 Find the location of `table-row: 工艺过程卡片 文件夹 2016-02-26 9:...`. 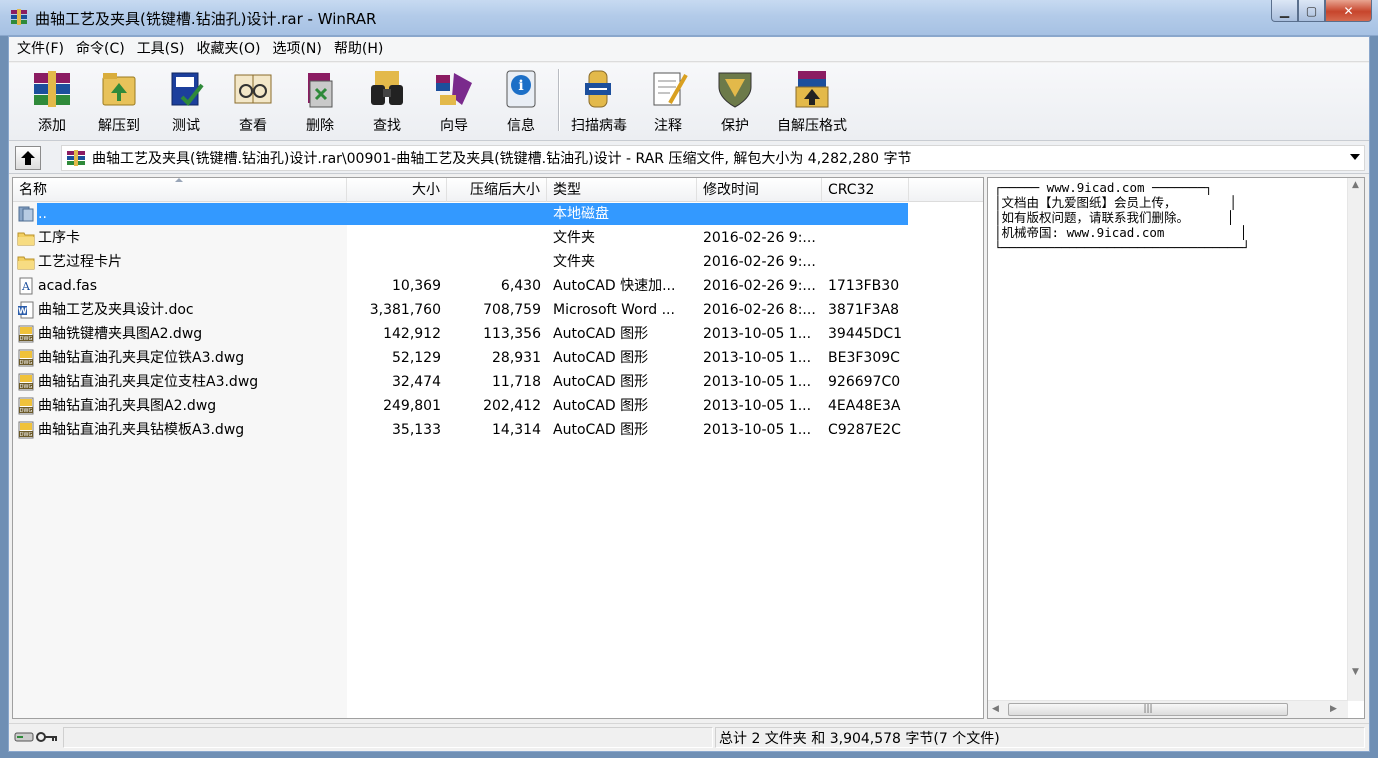

table-row: 工艺过程卡片 文件夹 2016-02-26 9:... is located at coordinates (460, 262).